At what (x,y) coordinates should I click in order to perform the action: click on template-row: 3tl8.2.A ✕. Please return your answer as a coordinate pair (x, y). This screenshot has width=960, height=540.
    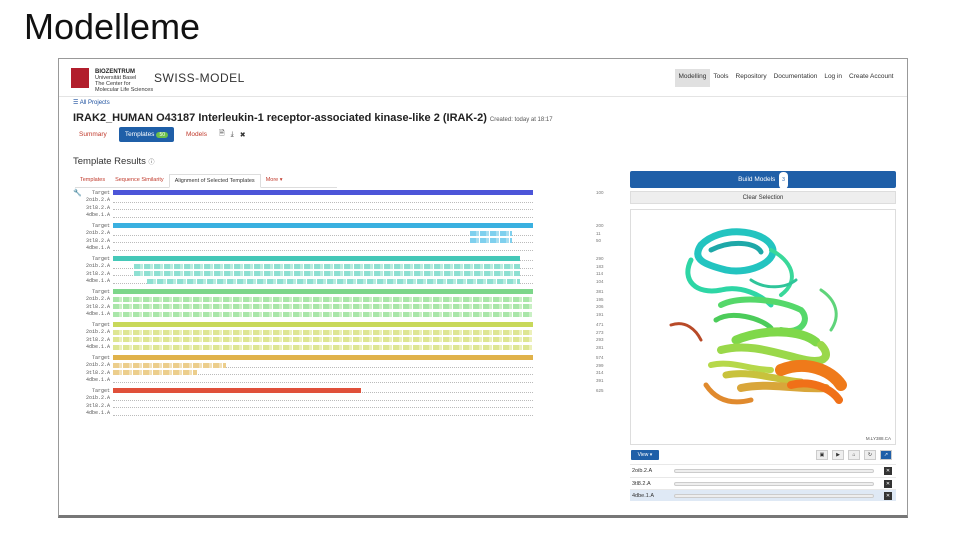
    Looking at the image, I should click on (763, 482).